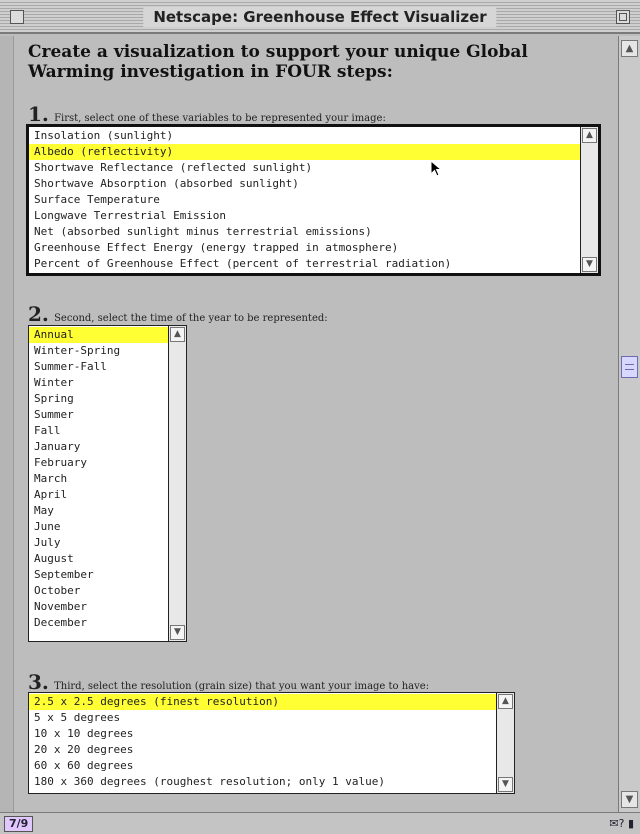  What do you see at coordinates (98, 511) in the screenshot?
I see `list-option: May` at bounding box center [98, 511].